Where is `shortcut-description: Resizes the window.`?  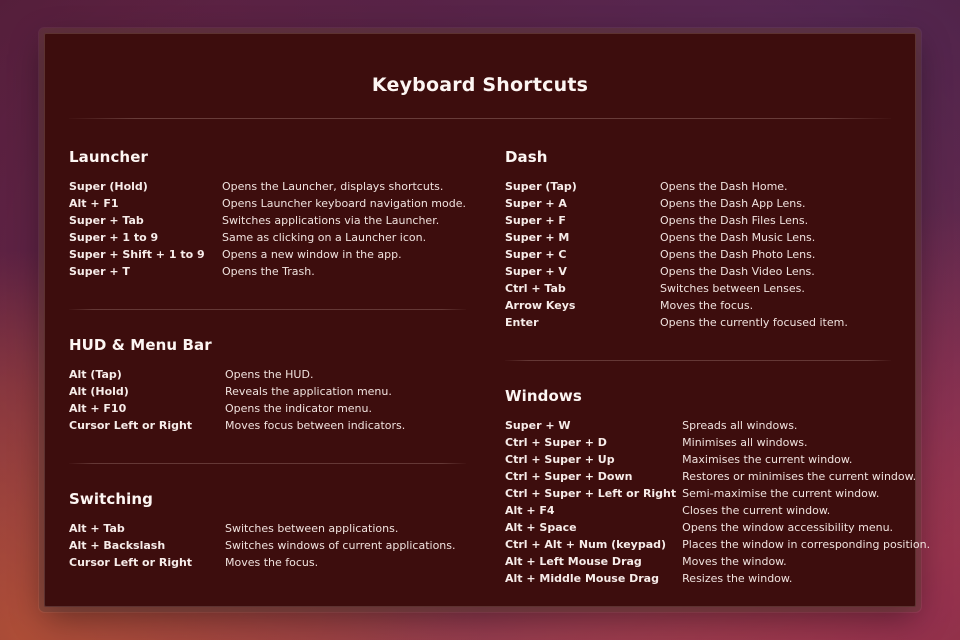 shortcut-description: Resizes the window. is located at coordinates (737, 578).